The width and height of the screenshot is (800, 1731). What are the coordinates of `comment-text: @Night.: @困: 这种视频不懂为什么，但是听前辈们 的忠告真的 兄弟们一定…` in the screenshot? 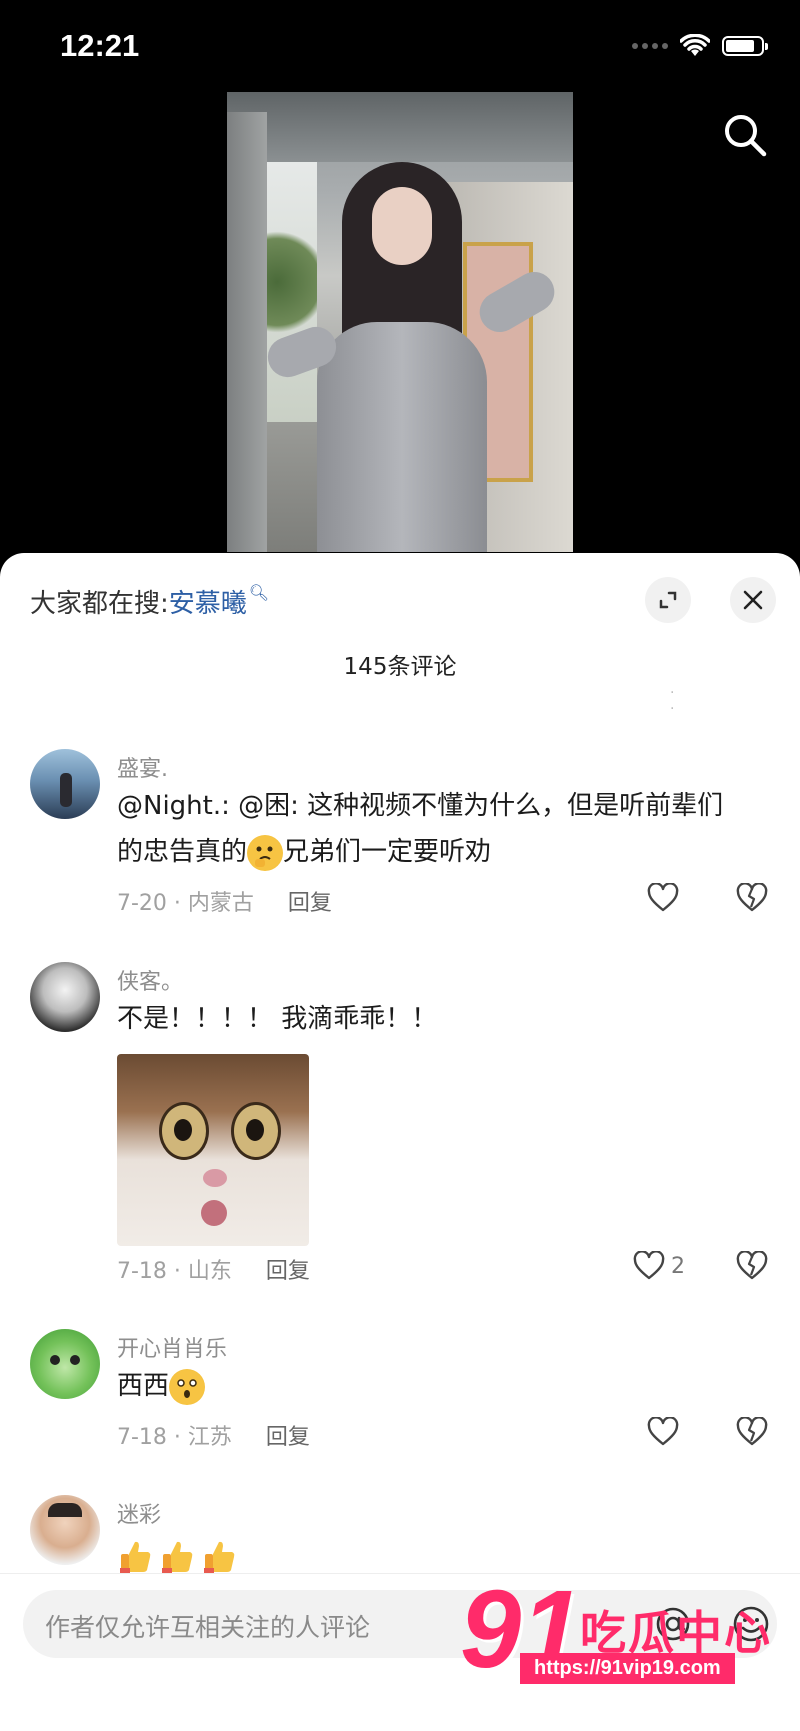 It's located at (442, 829).